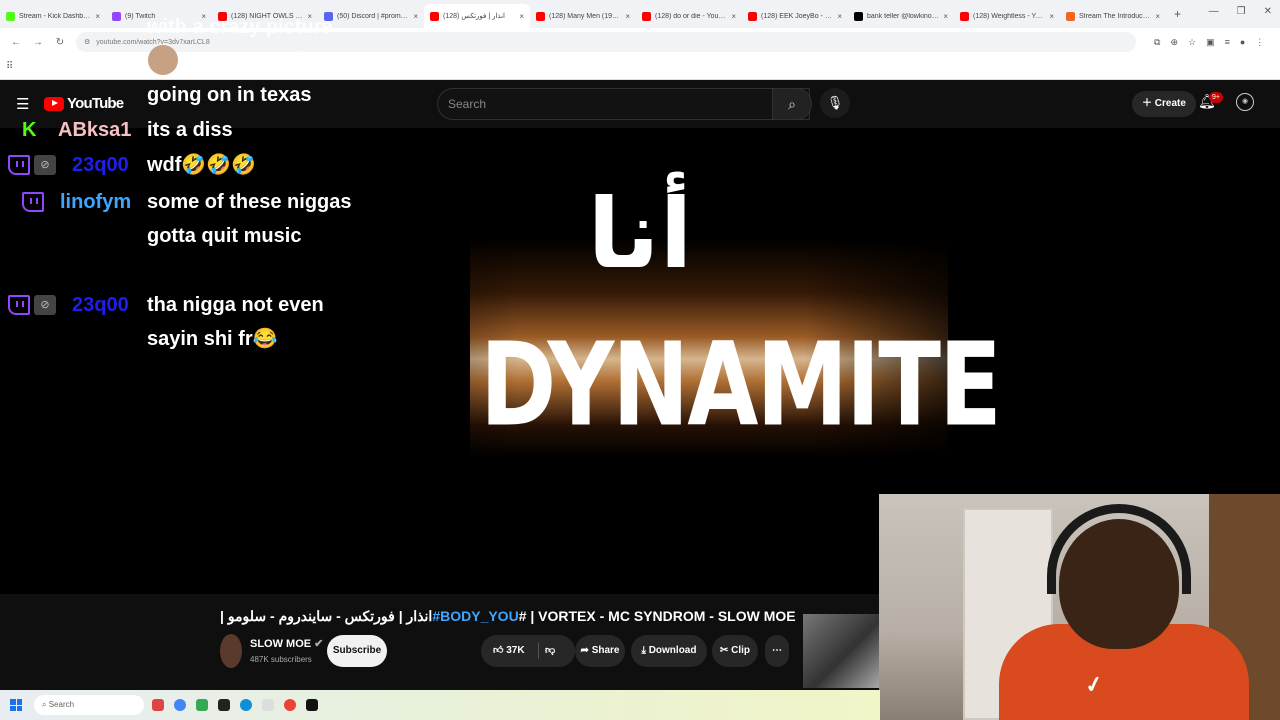  I want to click on browser-tab: (128) Weightless - YouTub ×, so click(1007, 16).